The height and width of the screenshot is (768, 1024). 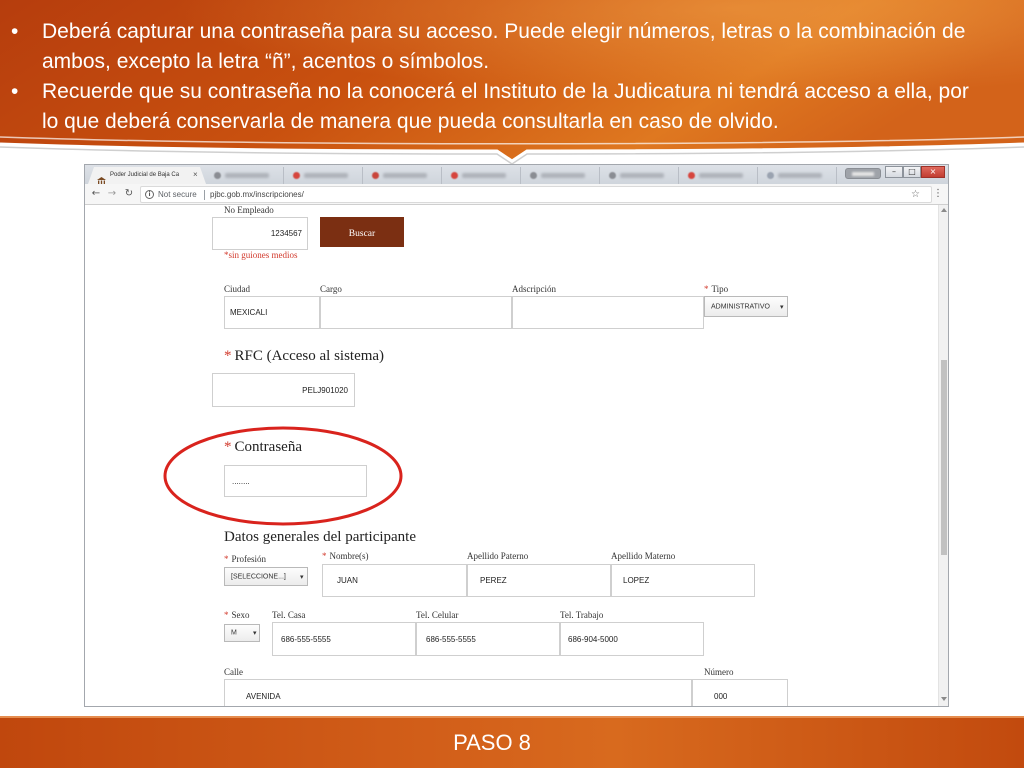 I want to click on buscar-button: Buscar, so click(x=362, y=232).